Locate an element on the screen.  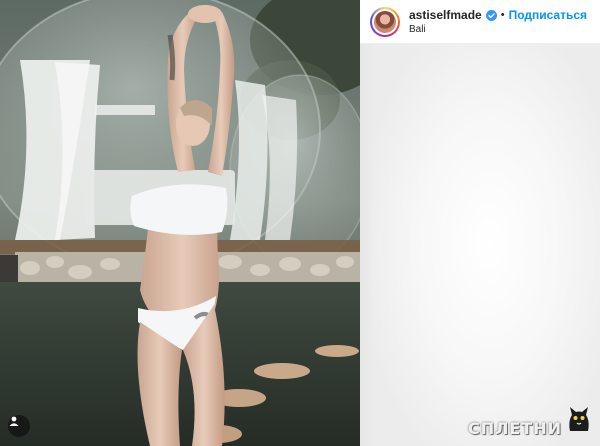
story-ring is located at coordinates (385, 21).